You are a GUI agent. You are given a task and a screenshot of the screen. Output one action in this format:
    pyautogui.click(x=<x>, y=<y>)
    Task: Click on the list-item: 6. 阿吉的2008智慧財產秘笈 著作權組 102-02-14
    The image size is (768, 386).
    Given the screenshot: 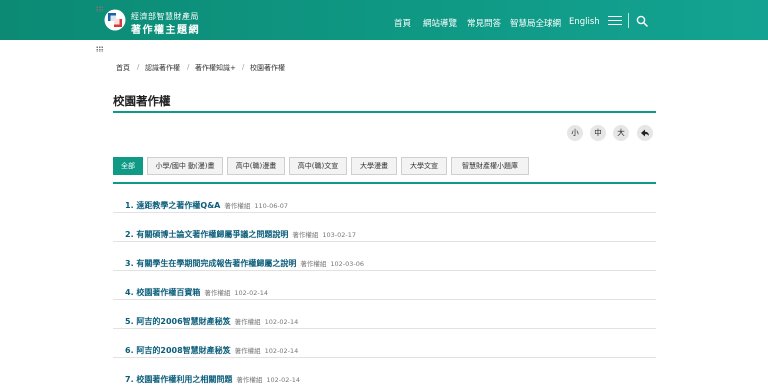 What is the action you would take?
    pyautogui.click(x=212, y=346)
    